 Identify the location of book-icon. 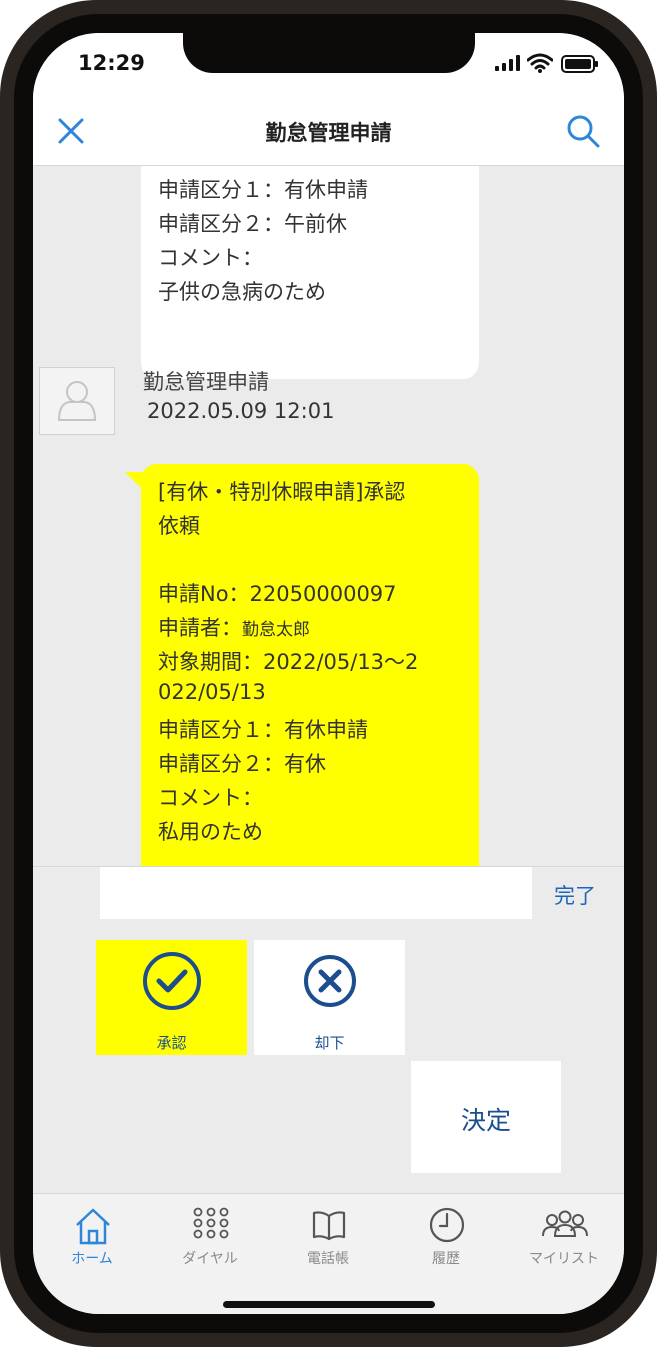
(329, 1226).